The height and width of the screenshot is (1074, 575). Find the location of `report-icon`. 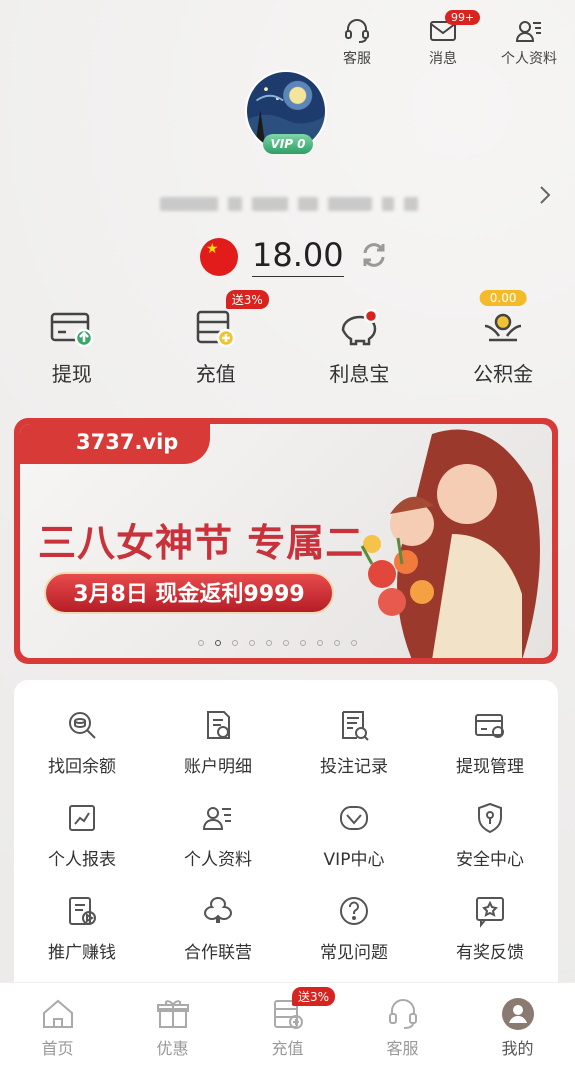

report-icon is located at coordinates (82, 818).